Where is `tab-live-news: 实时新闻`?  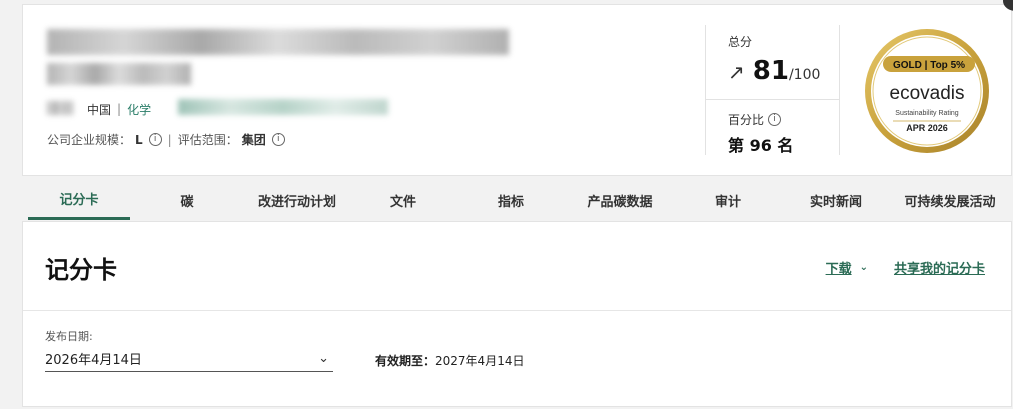
tab-live-news: 实时新闻 is located at coordinates (836, 200).